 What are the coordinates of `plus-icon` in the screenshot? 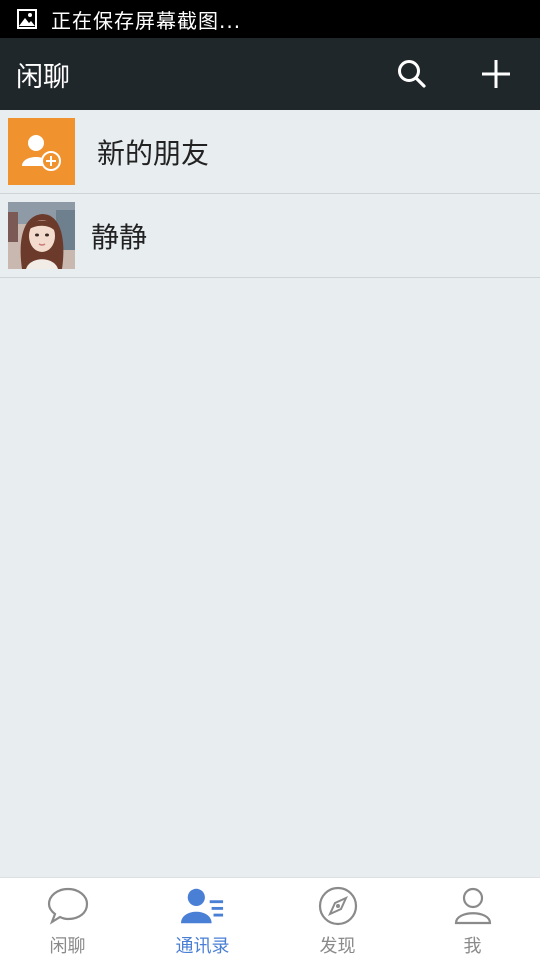 It's located at (496, 74).